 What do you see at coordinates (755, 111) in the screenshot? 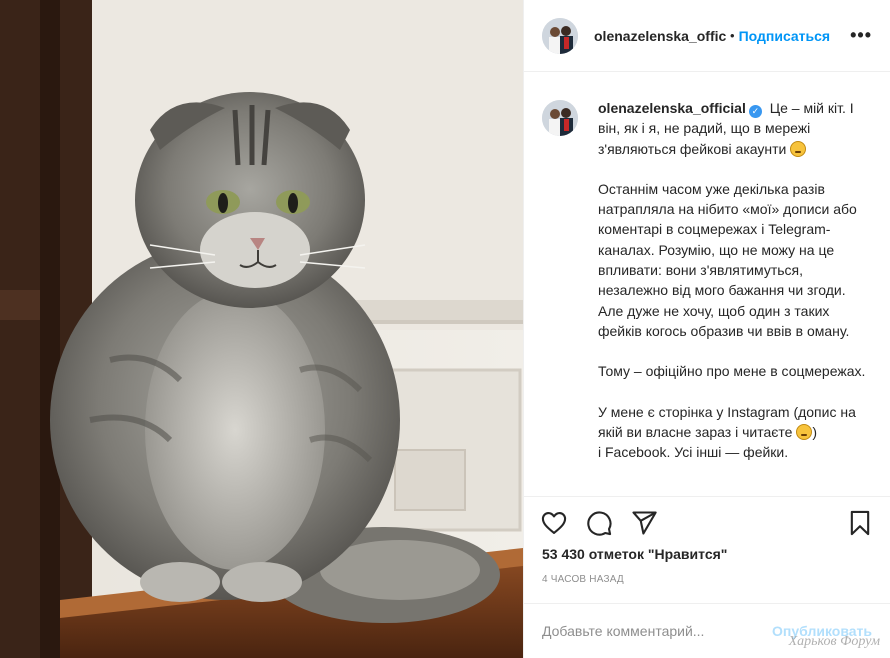
I see `verified-badge-icon: ✓` at bounding box center [755, 111].